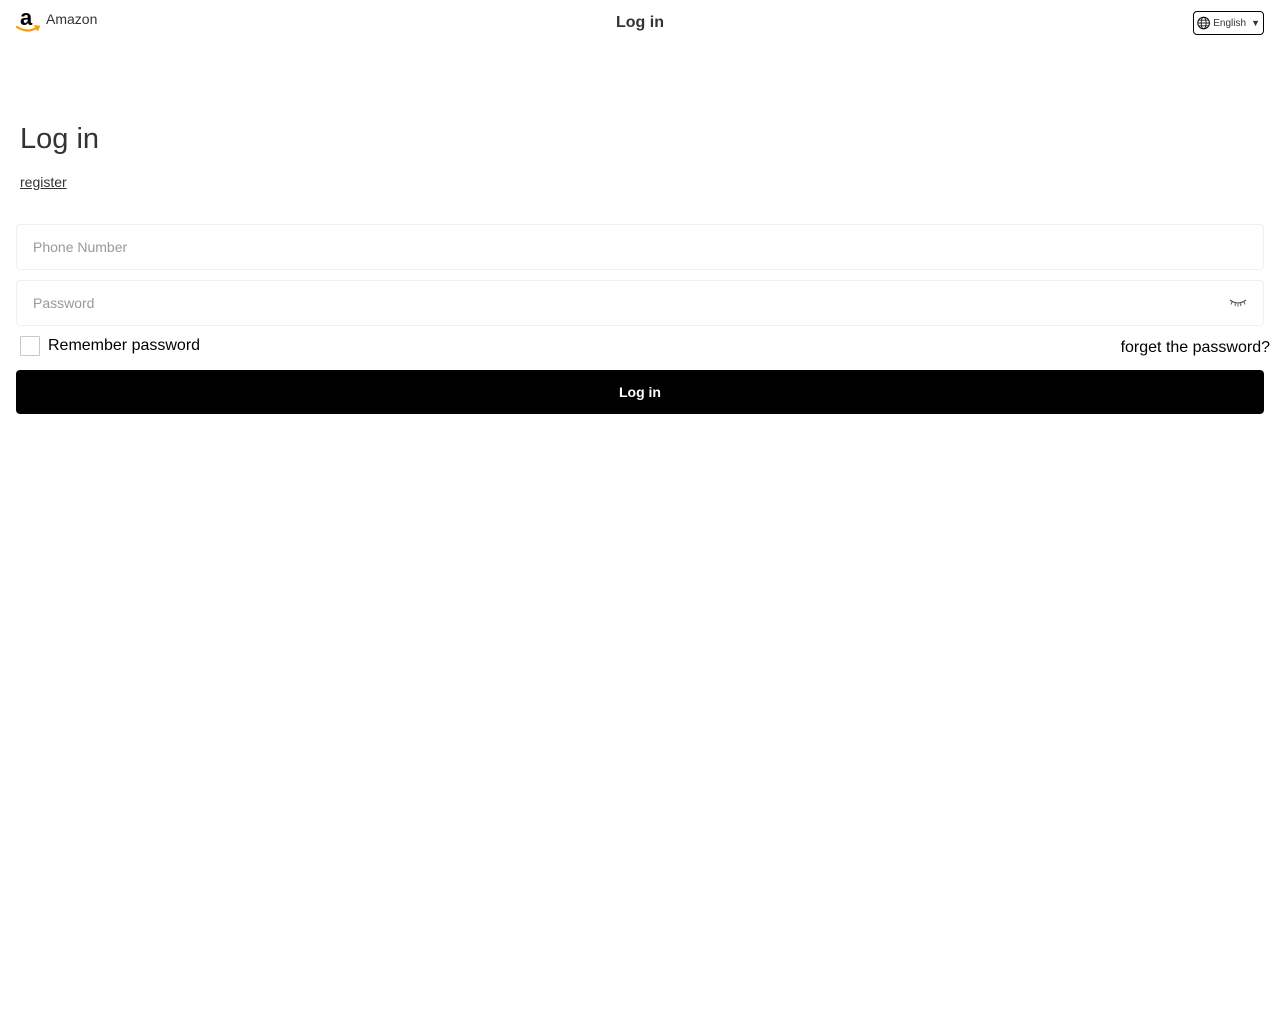 The width and height of the screenshot is (1280, 1024). I want to click on header: a Amazon Log in English ▼, so click(640, 24).